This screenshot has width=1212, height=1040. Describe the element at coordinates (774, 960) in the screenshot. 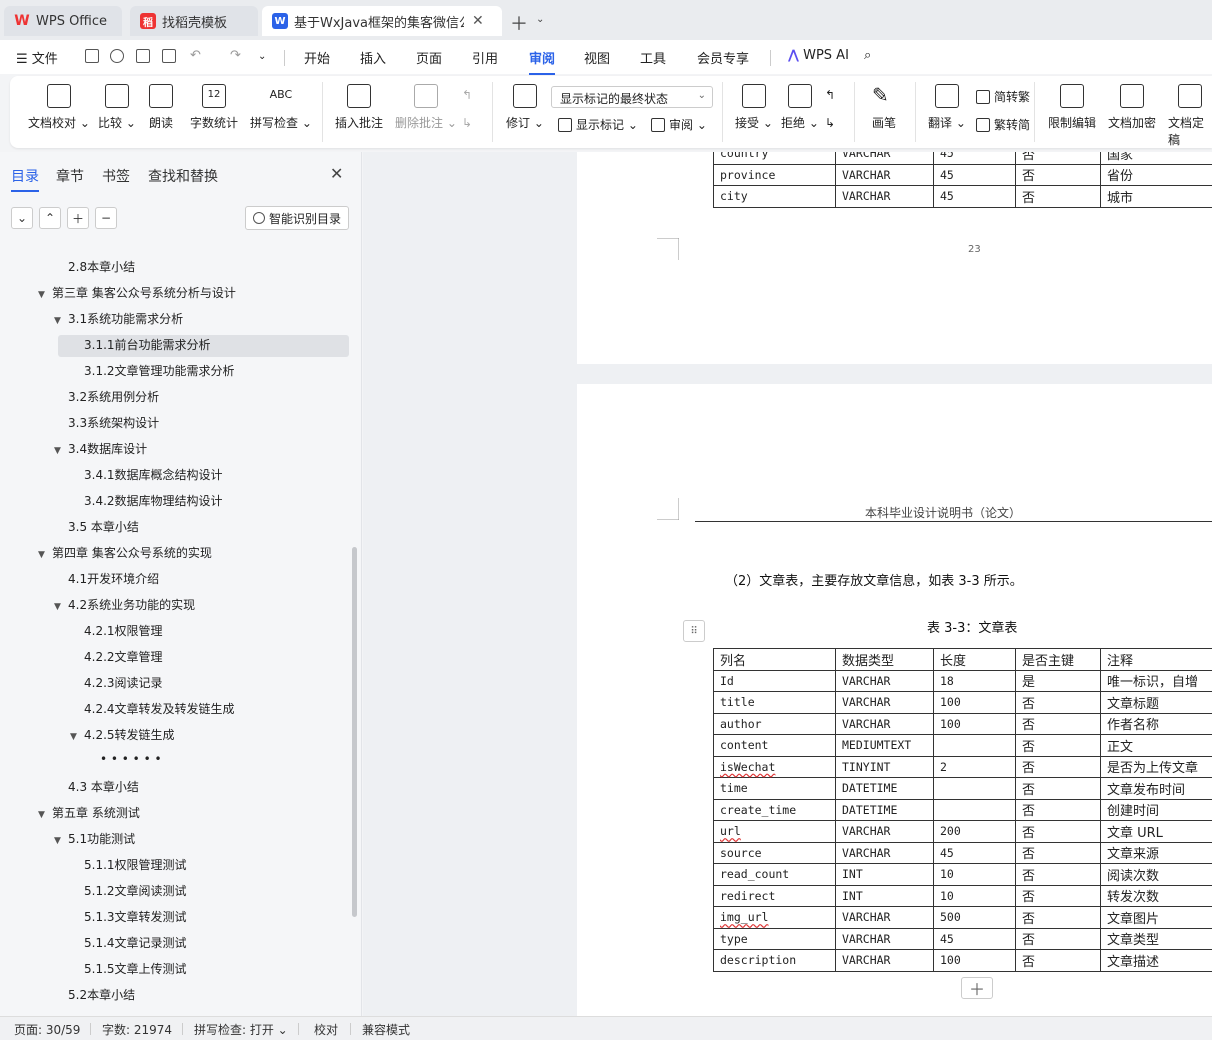

I see `table-cell: description` at that location.